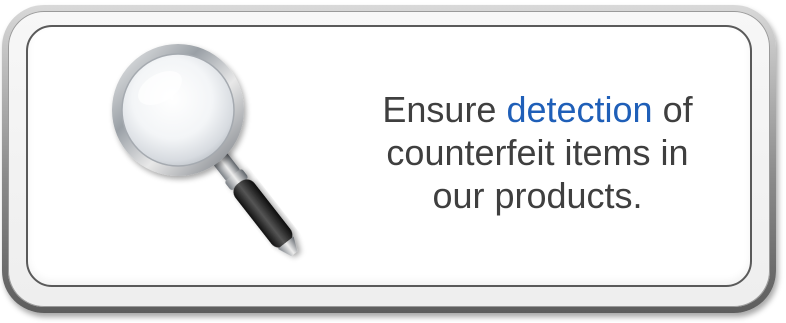  Describe the element at coordinates (444, 109) in the screenshot. I see `message-text-start: Ensure` at that location.